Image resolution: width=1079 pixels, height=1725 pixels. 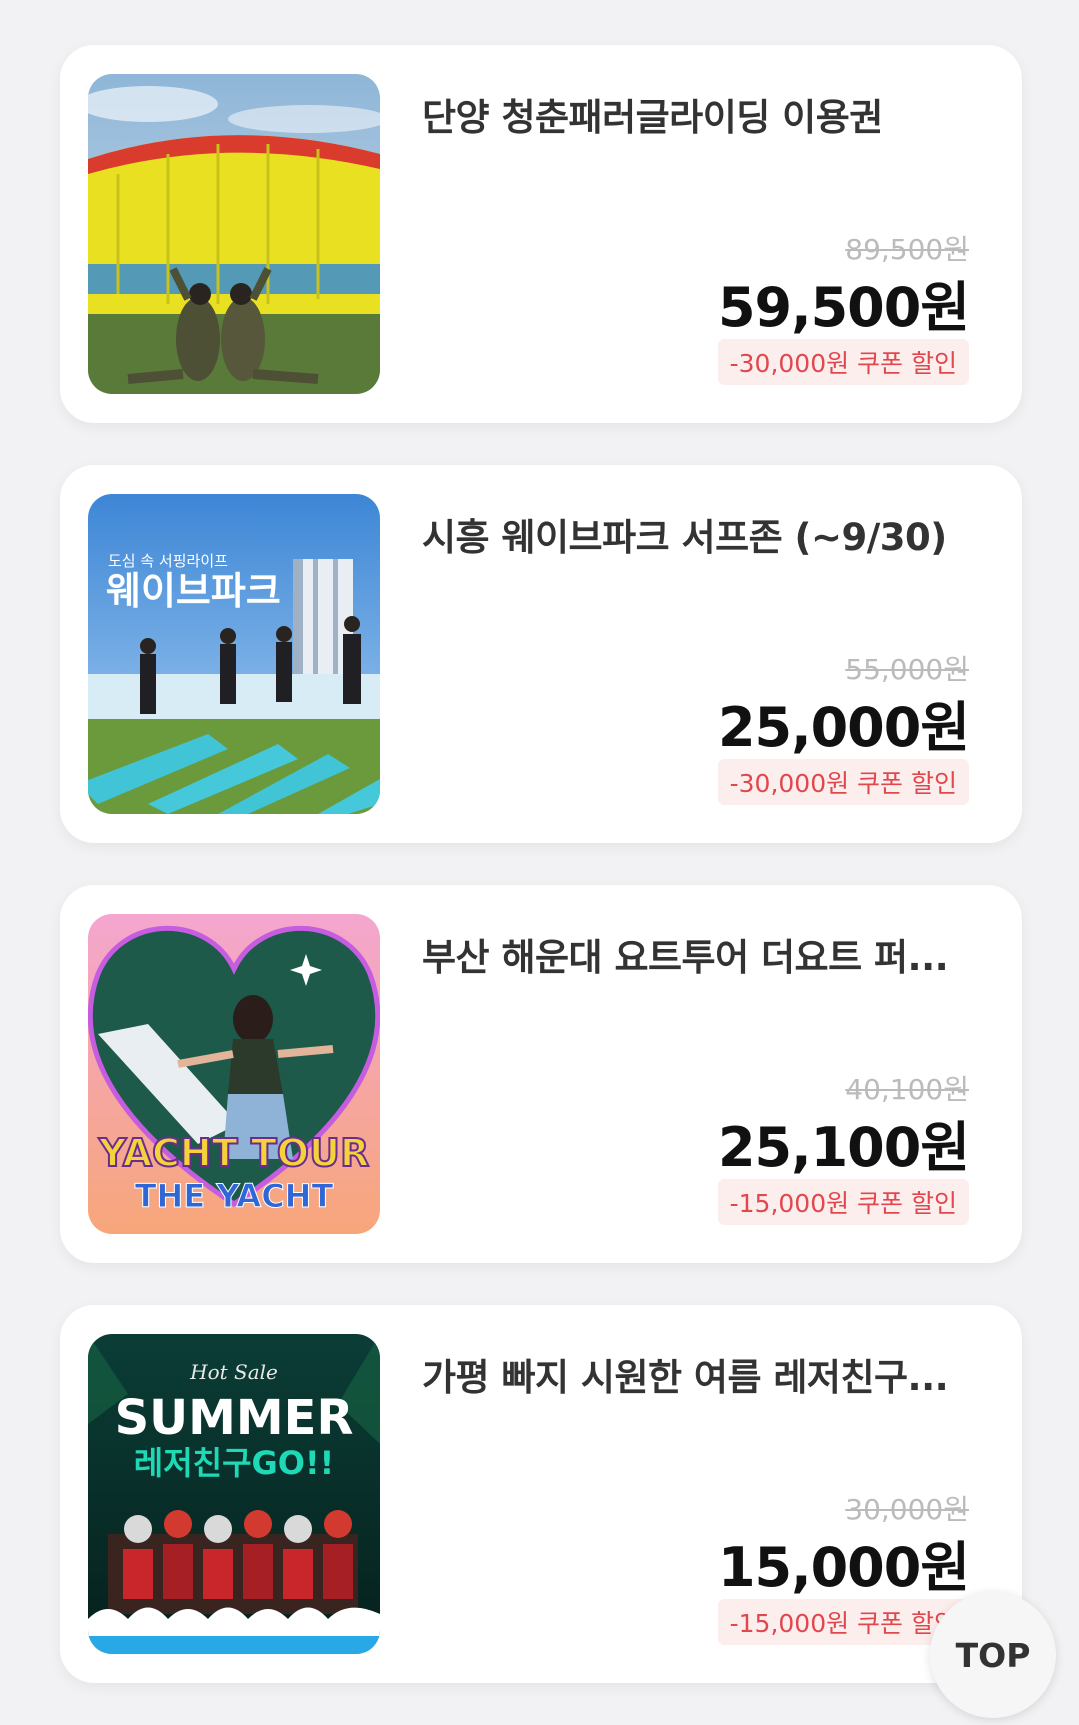 I want to click on product-image-surfing: 도심 속 서핑라이프 웨이브파크, so click(x=234, y=654).